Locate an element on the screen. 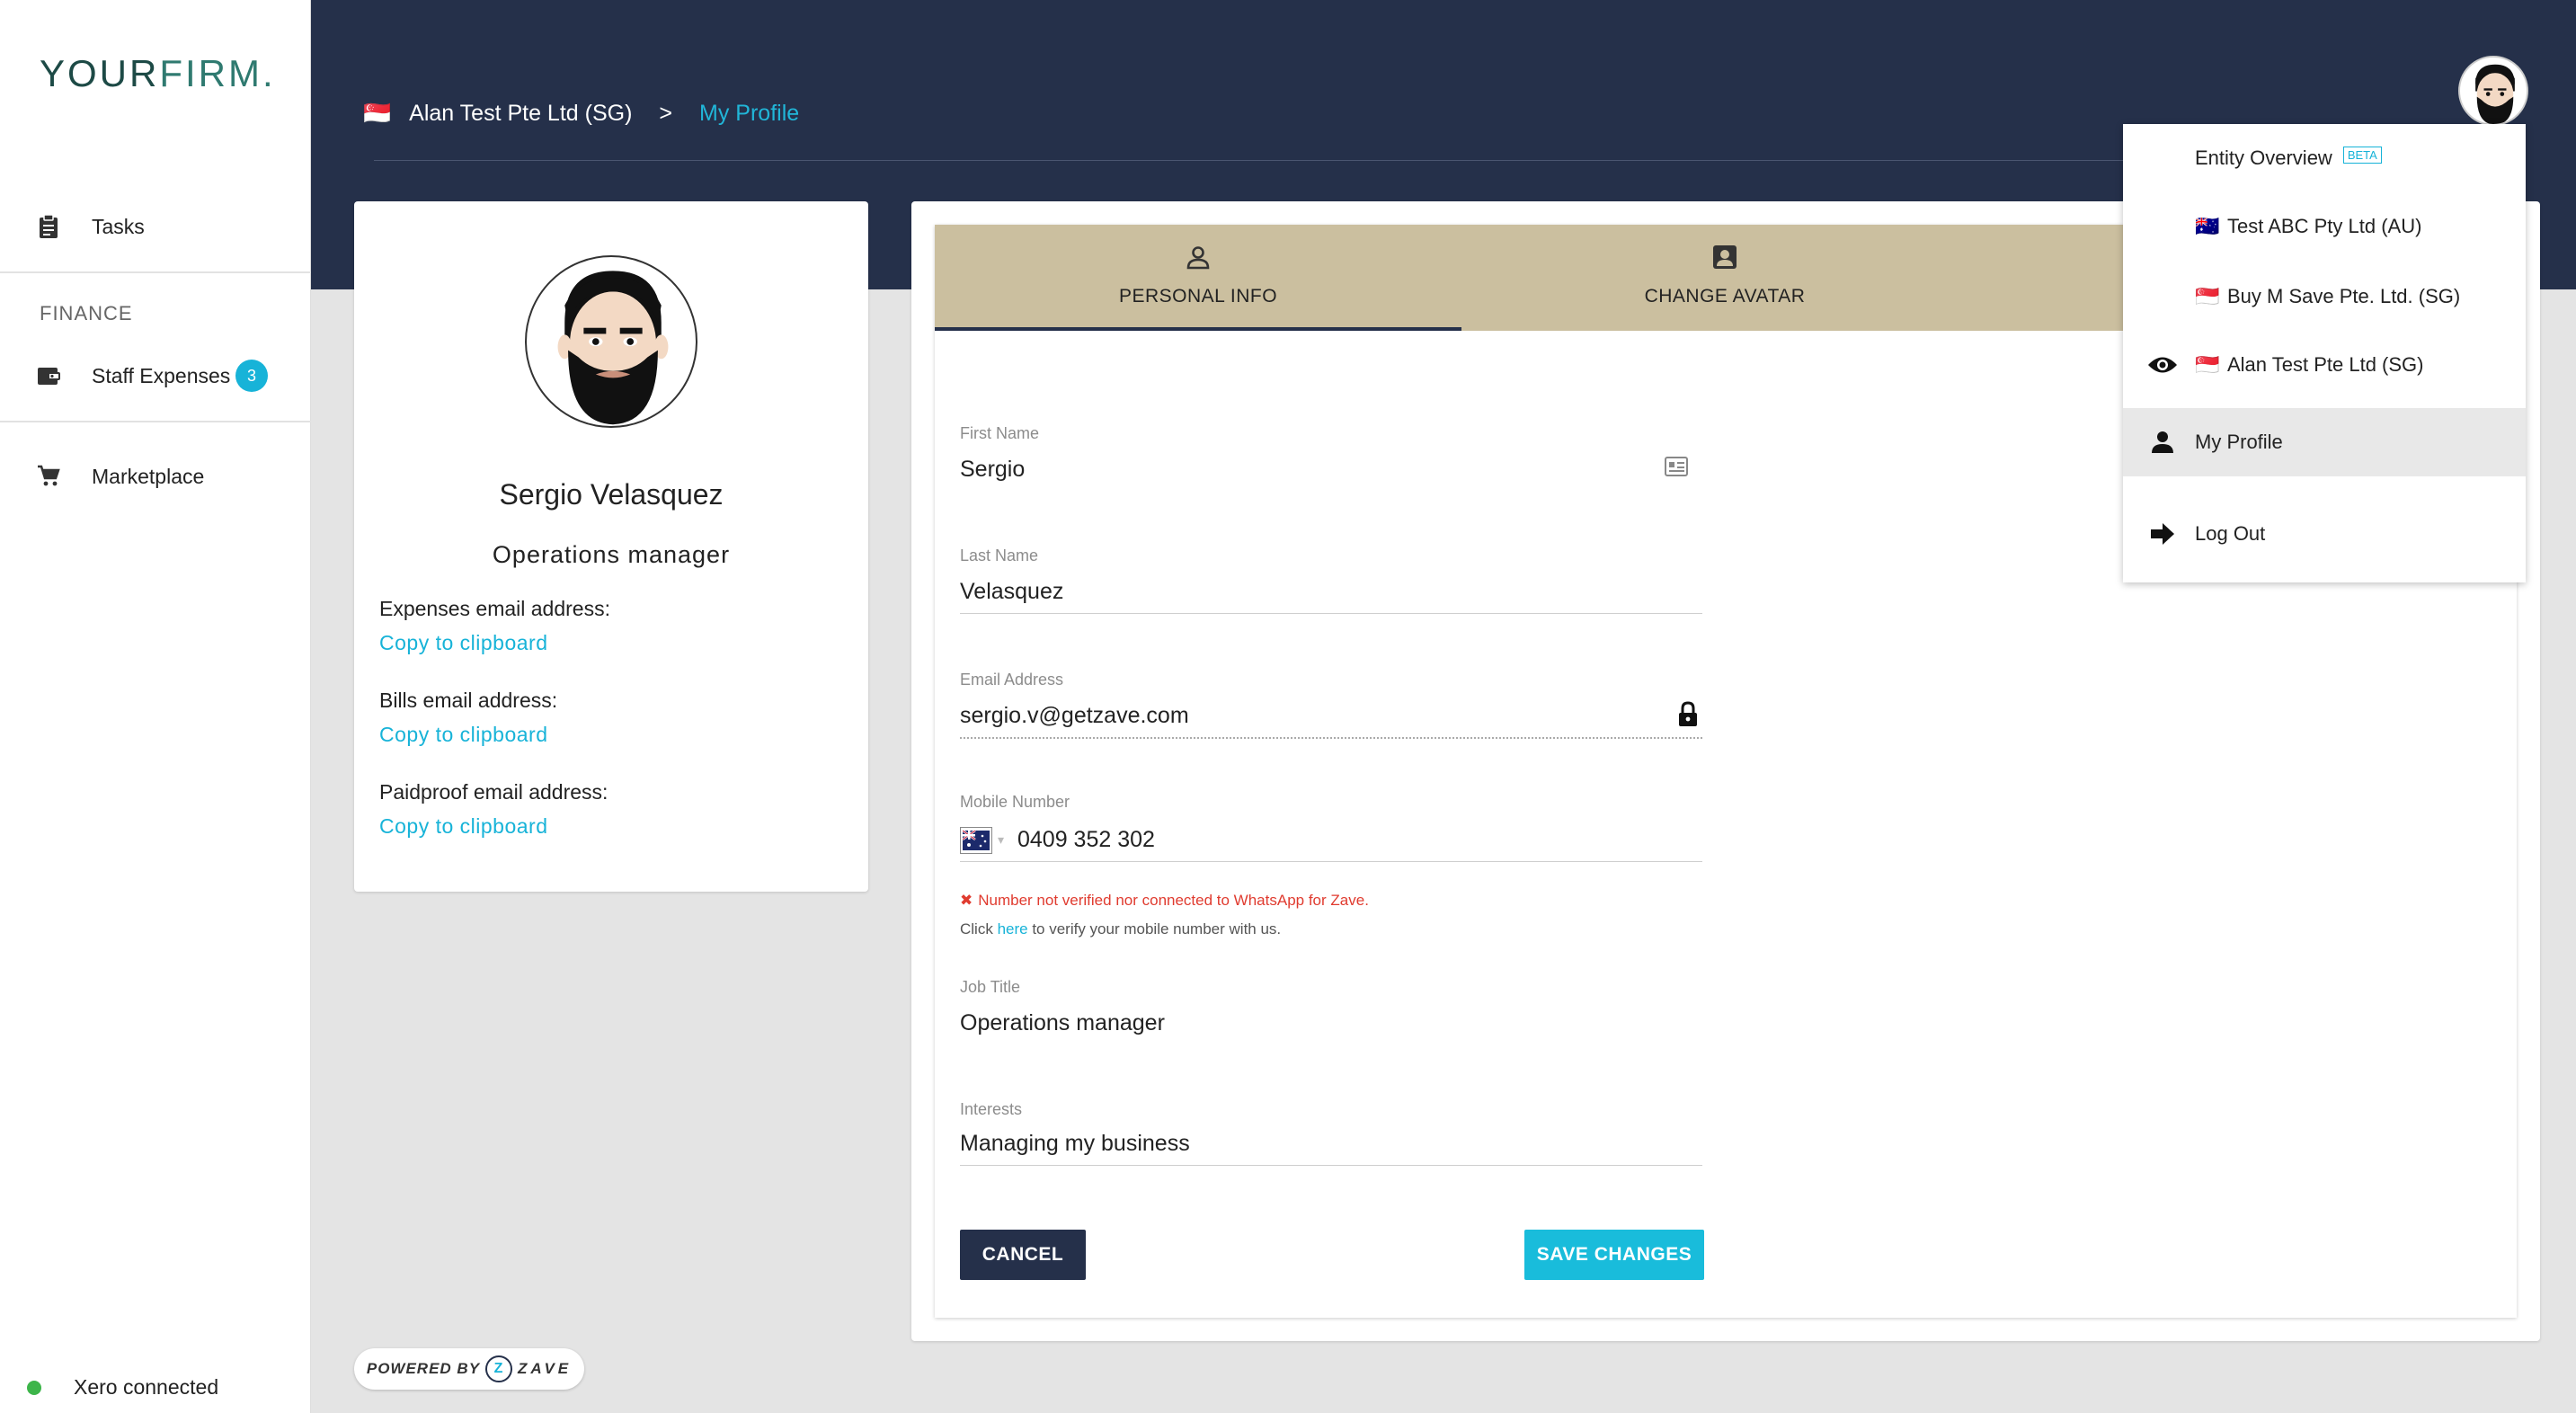 This screenshot has height=1413, width=2576. lock-icon is located at coordinates (1688, 717).